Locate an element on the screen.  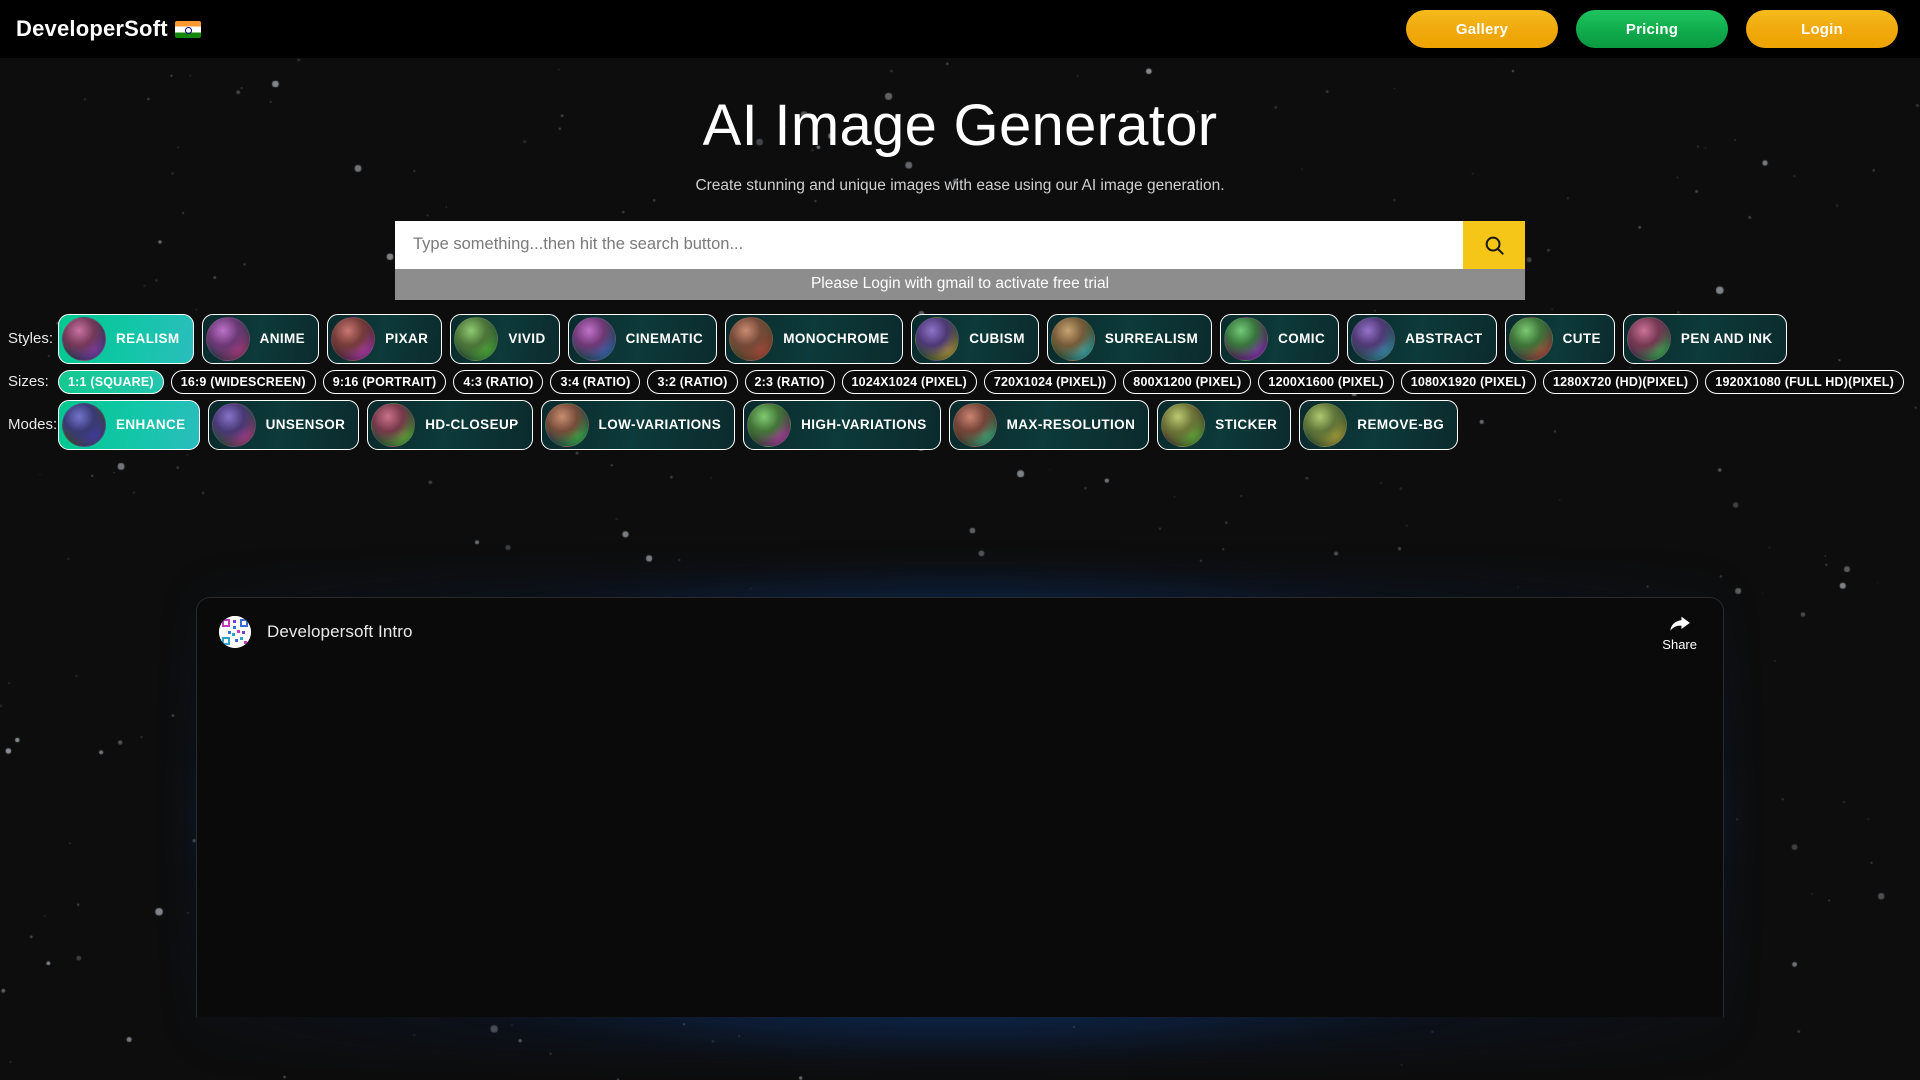
search-row is located at coordinates (960, 244).